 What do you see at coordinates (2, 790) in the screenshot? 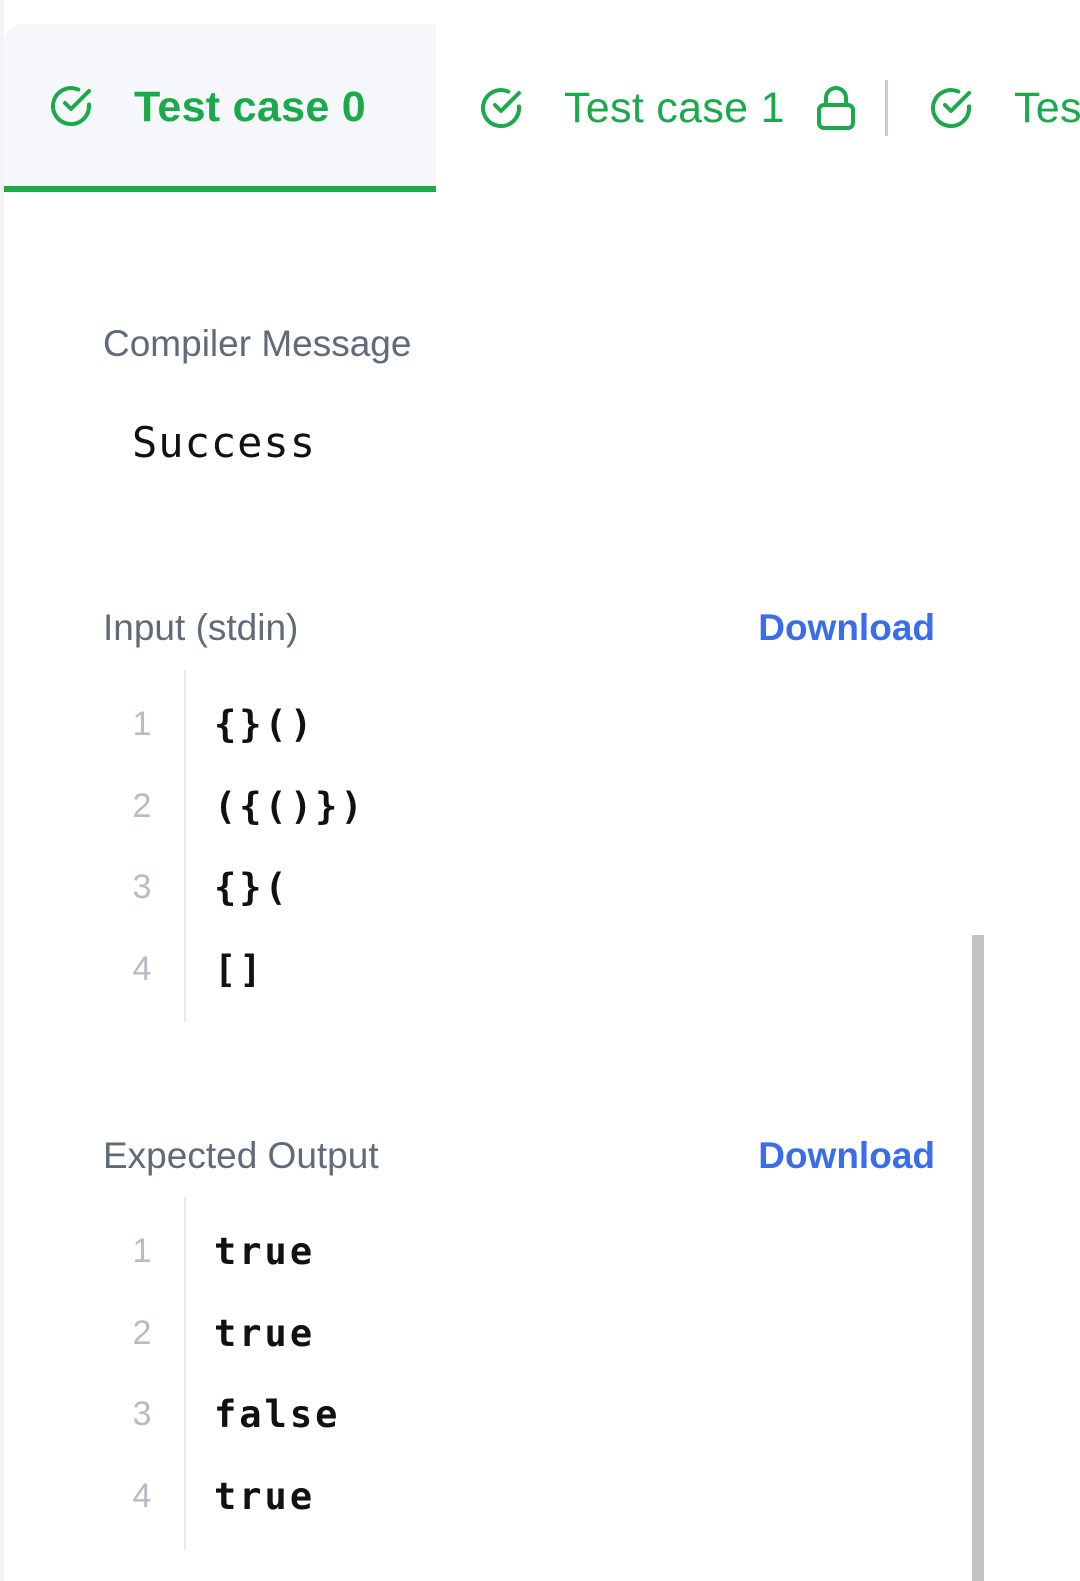
I see `left-edge-strip` at bounding box center [2, 790].